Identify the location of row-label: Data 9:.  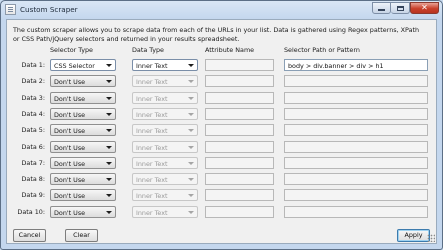
(33, 195).